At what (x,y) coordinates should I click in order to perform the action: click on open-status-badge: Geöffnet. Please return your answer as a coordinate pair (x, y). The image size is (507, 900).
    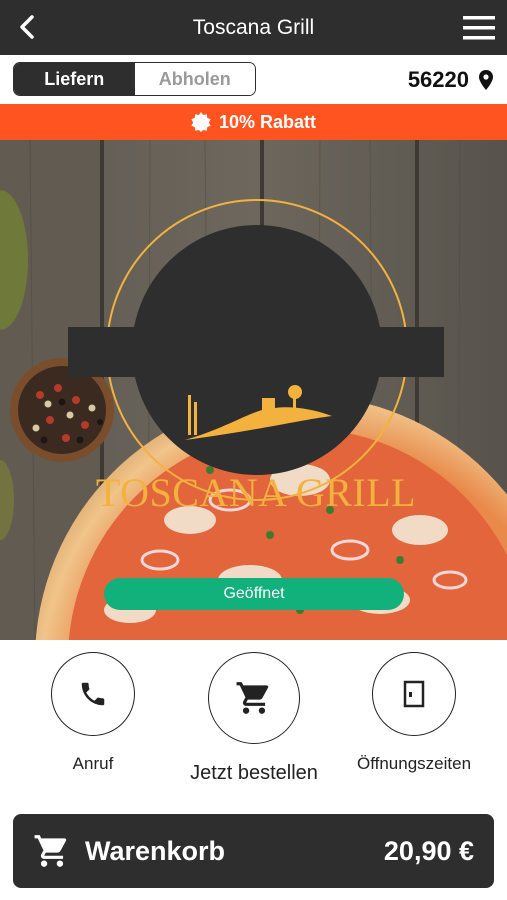
    Looking at the image, I should click on (254, 594).